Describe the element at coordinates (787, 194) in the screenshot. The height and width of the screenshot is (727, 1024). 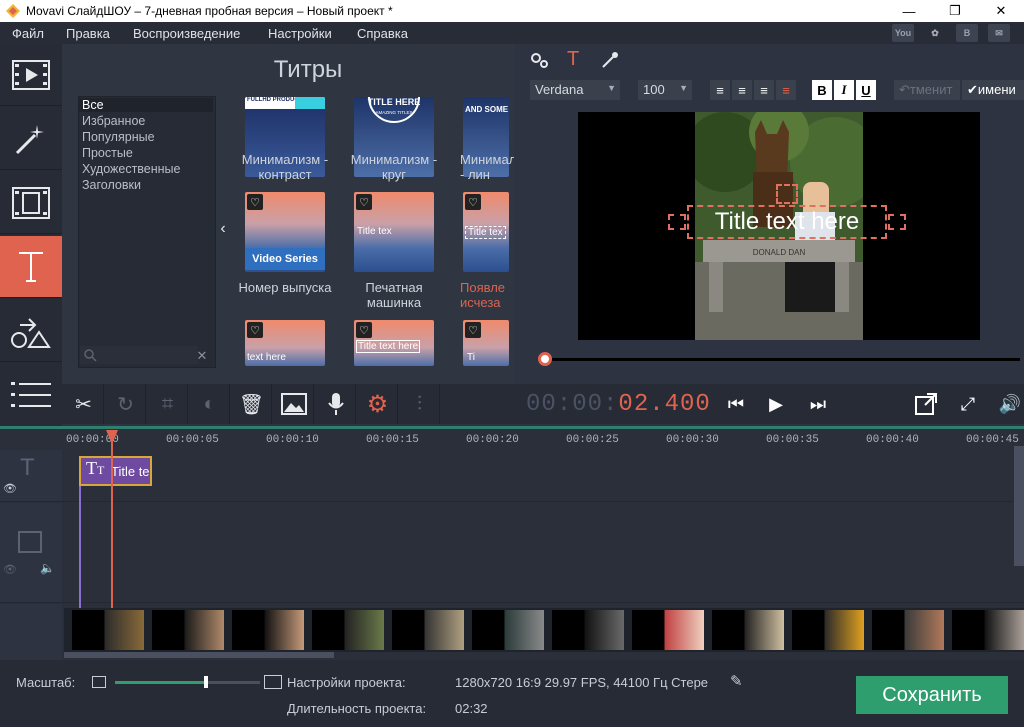
I see `rotate-handle` at that location.